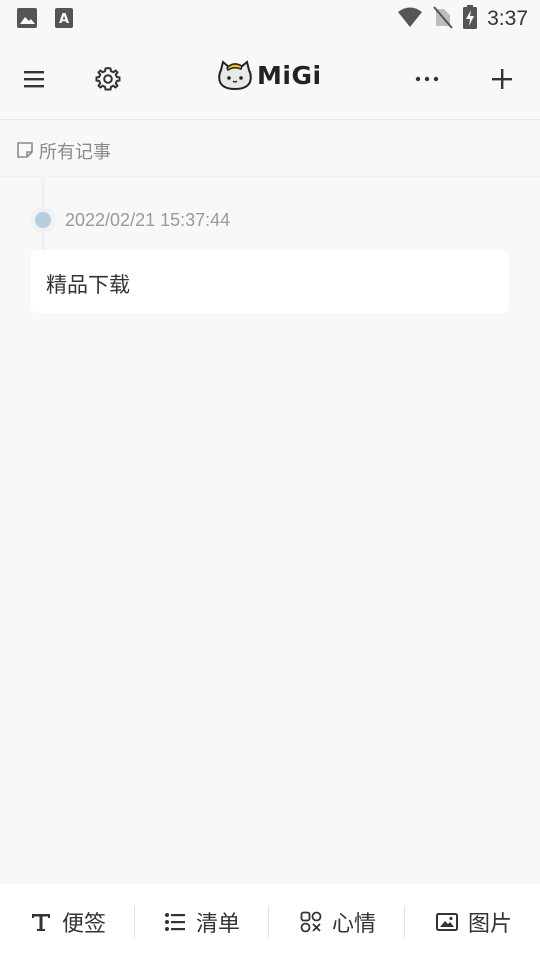  I want to click on more-button, so click(427, 79).